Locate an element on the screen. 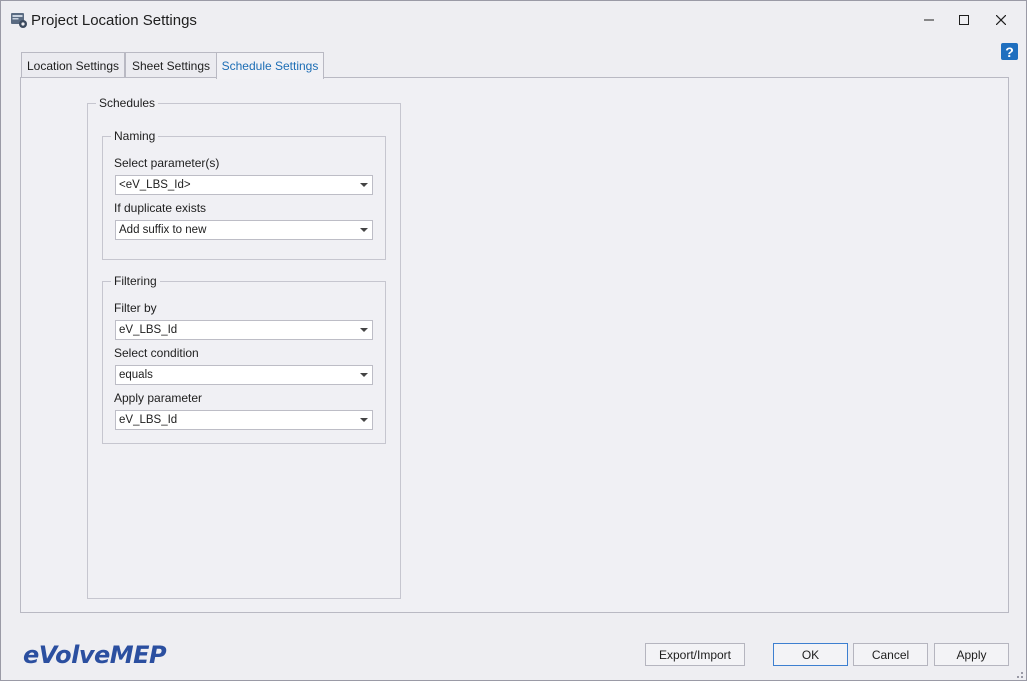 This screenshot has width=1027, height=681. duplicate-dropdown: Add suffix to new is located at coordinates (244, 230).